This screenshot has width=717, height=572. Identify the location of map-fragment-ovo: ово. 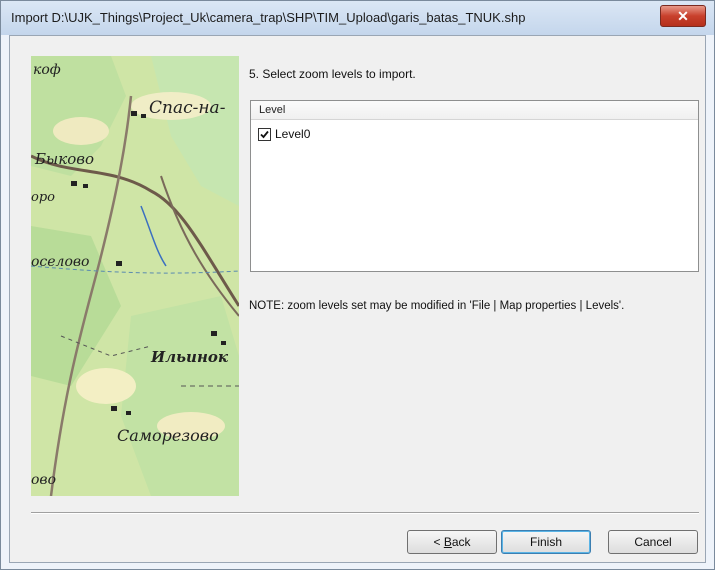
(44, 480).